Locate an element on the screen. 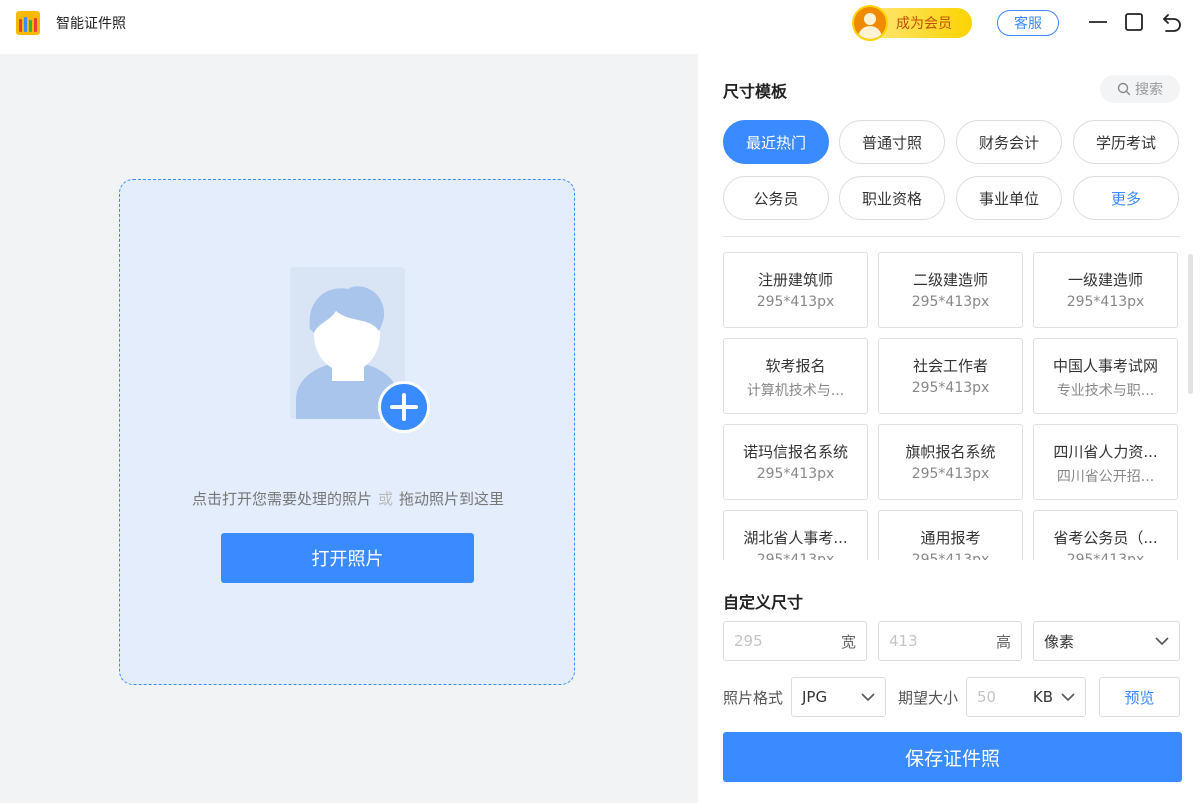 This screenshot has width=1200, height=803. expected-size-input: 50 KB is located at coordinates (1026, 697).